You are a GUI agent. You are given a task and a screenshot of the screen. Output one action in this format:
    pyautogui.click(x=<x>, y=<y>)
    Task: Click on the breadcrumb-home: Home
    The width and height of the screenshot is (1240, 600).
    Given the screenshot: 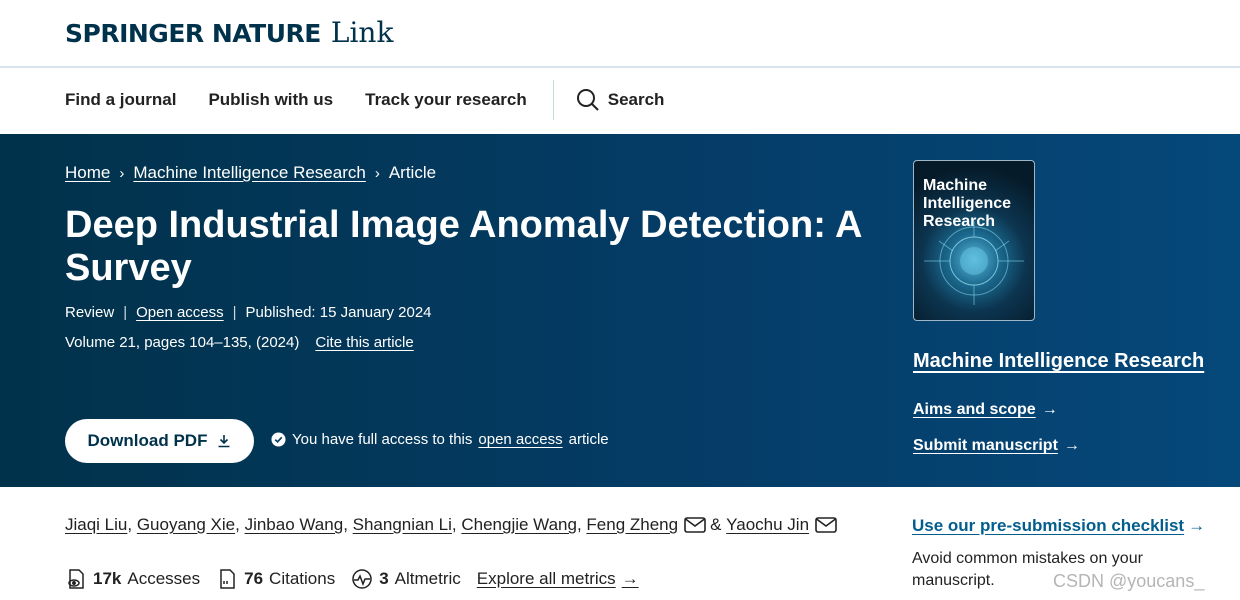 What is the action you would take?
    pyautogui.click(x=87, y=173)
    